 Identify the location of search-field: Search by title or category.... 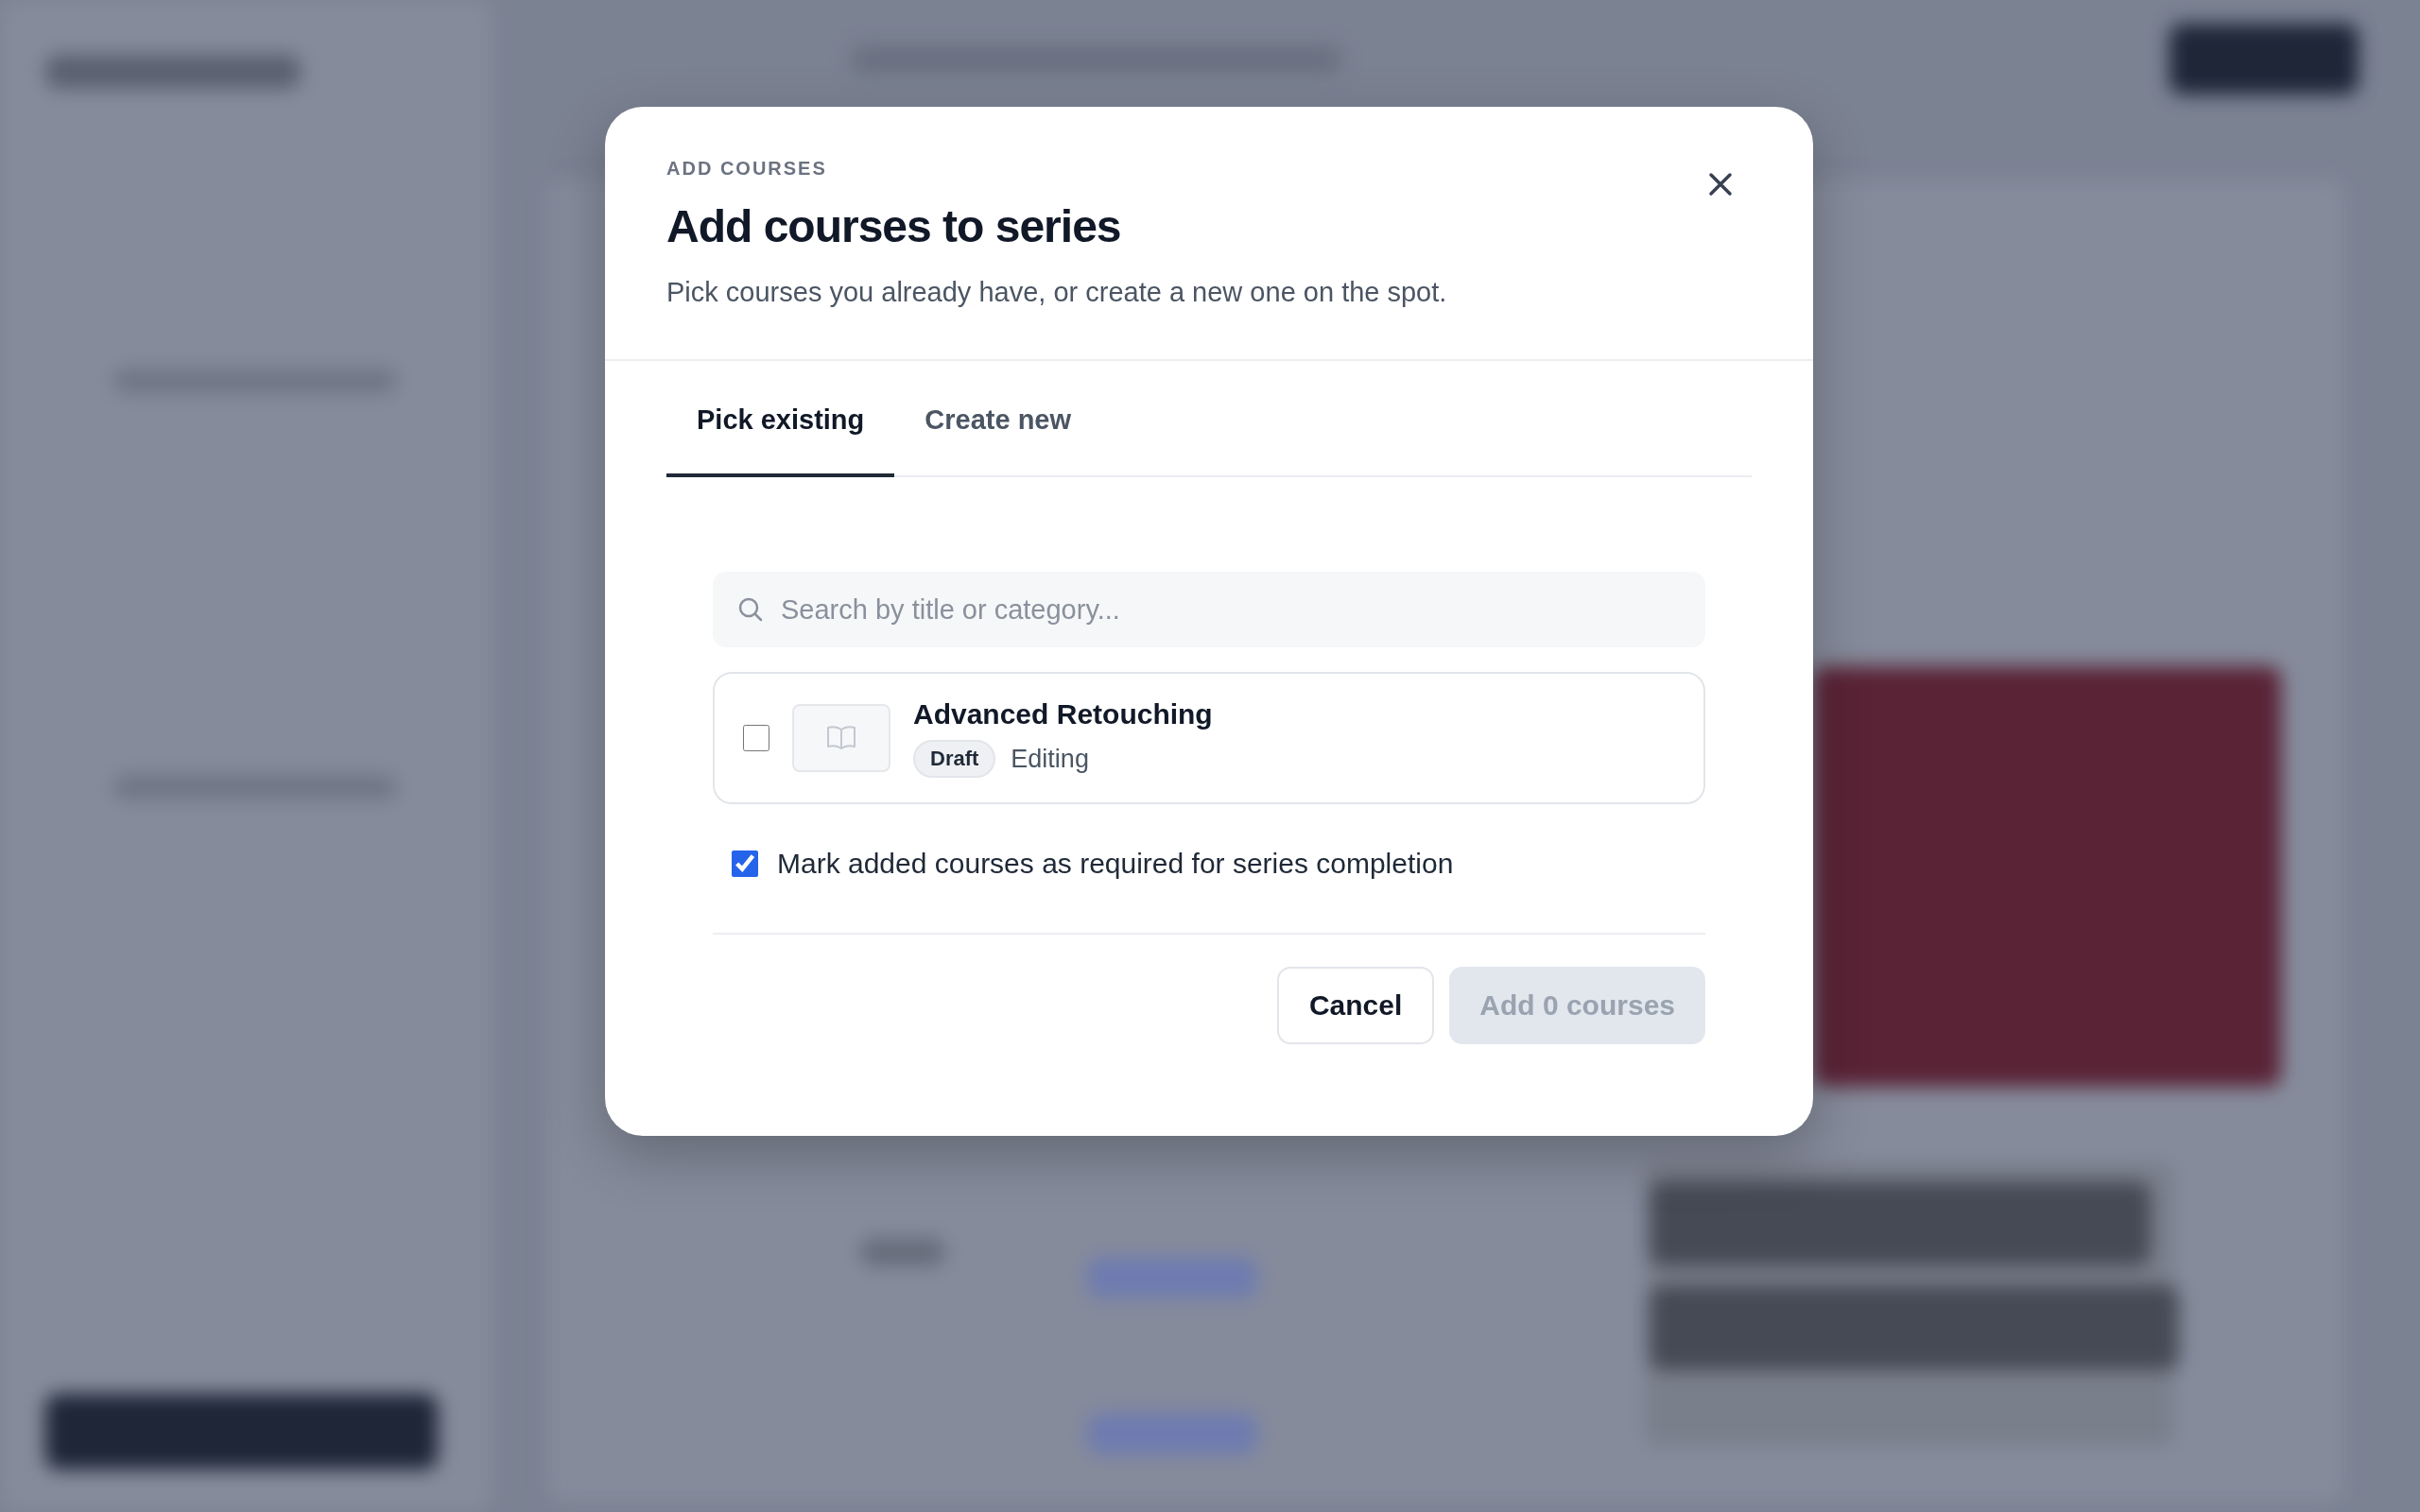
(1209, 609).